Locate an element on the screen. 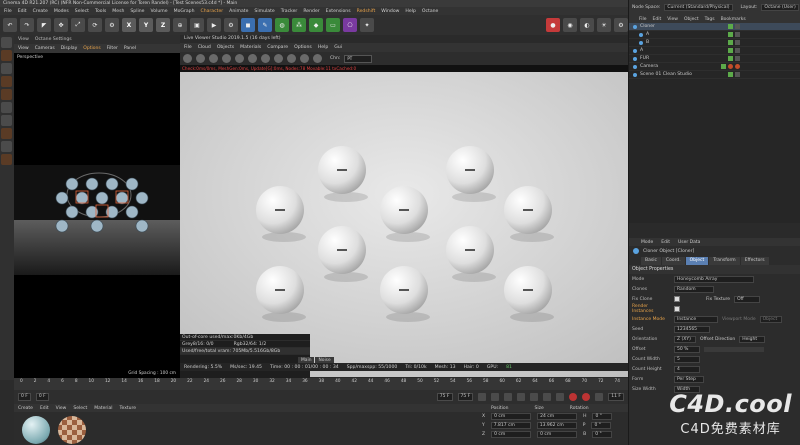 This screenshot has height=445, width=800. clay-icon is located at coordinates (304, 58).